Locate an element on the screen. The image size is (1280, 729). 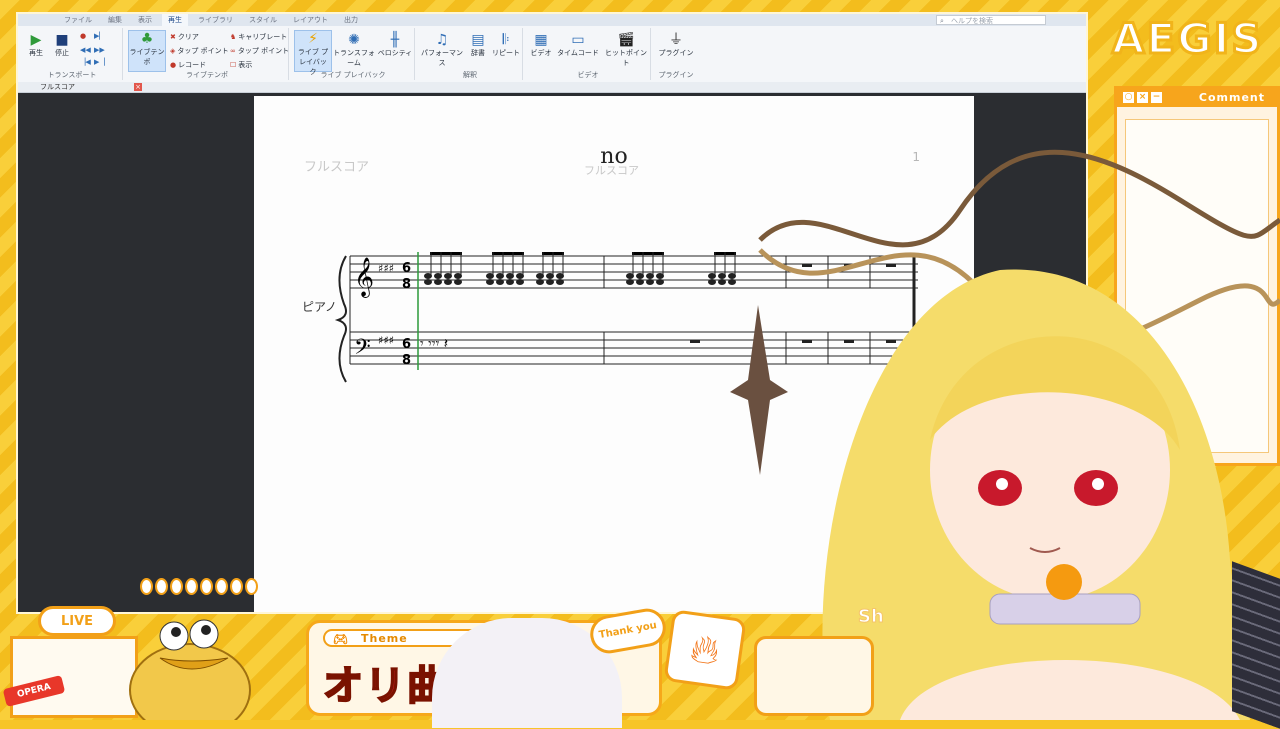
close-icon: × is located at coordinates (138, 87).